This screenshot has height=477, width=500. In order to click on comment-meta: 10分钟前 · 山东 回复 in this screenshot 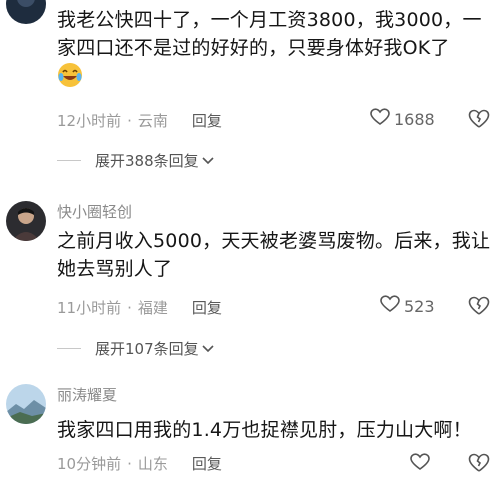, I will do `click(139, 464)`.